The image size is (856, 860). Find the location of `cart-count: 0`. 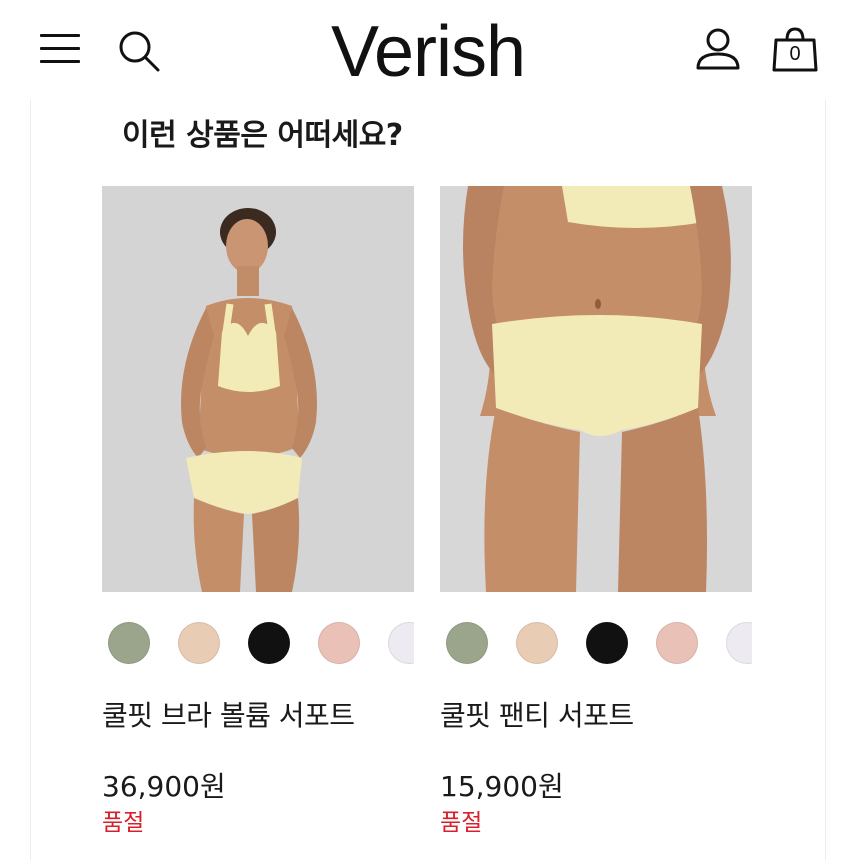

cart-count: 0 is located at coordinates (795, 54).